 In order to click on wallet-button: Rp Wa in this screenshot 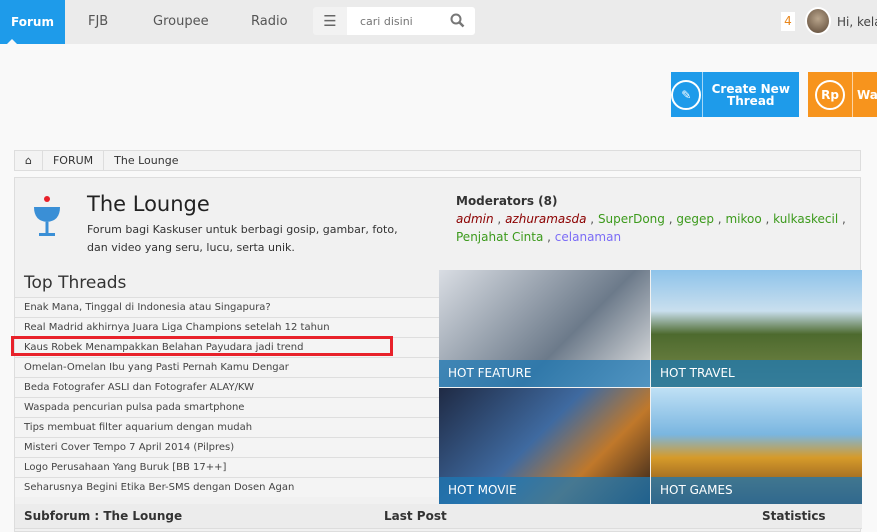, I will do `click(842, 94)`.